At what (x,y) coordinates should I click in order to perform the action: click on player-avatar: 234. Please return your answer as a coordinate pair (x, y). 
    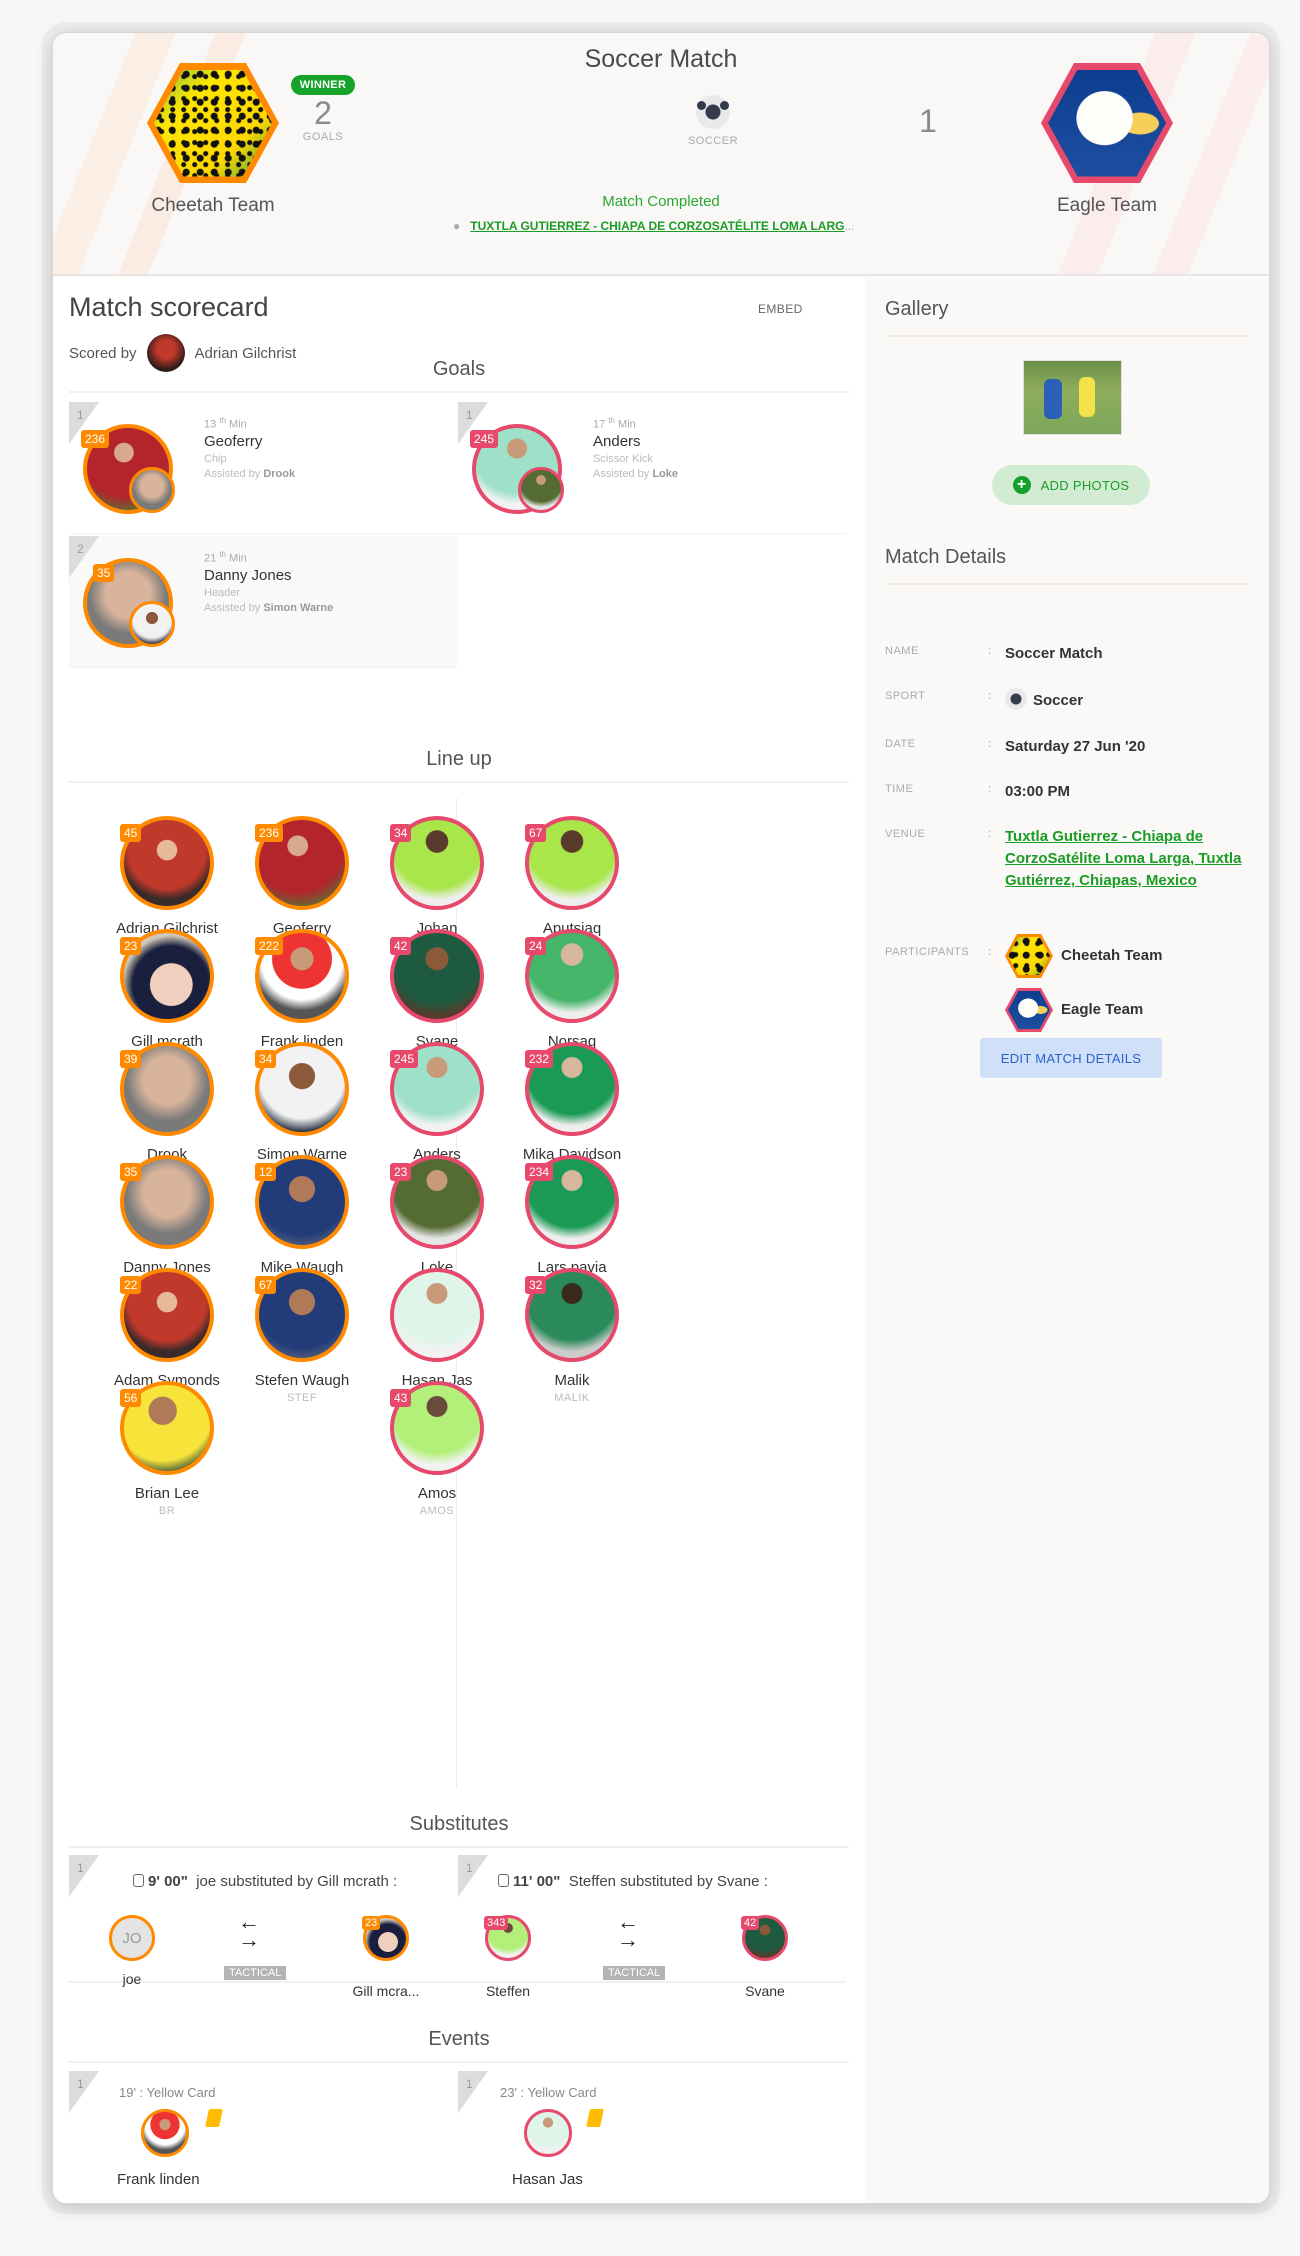
    Looking at the image, I should click on (572, 1202).